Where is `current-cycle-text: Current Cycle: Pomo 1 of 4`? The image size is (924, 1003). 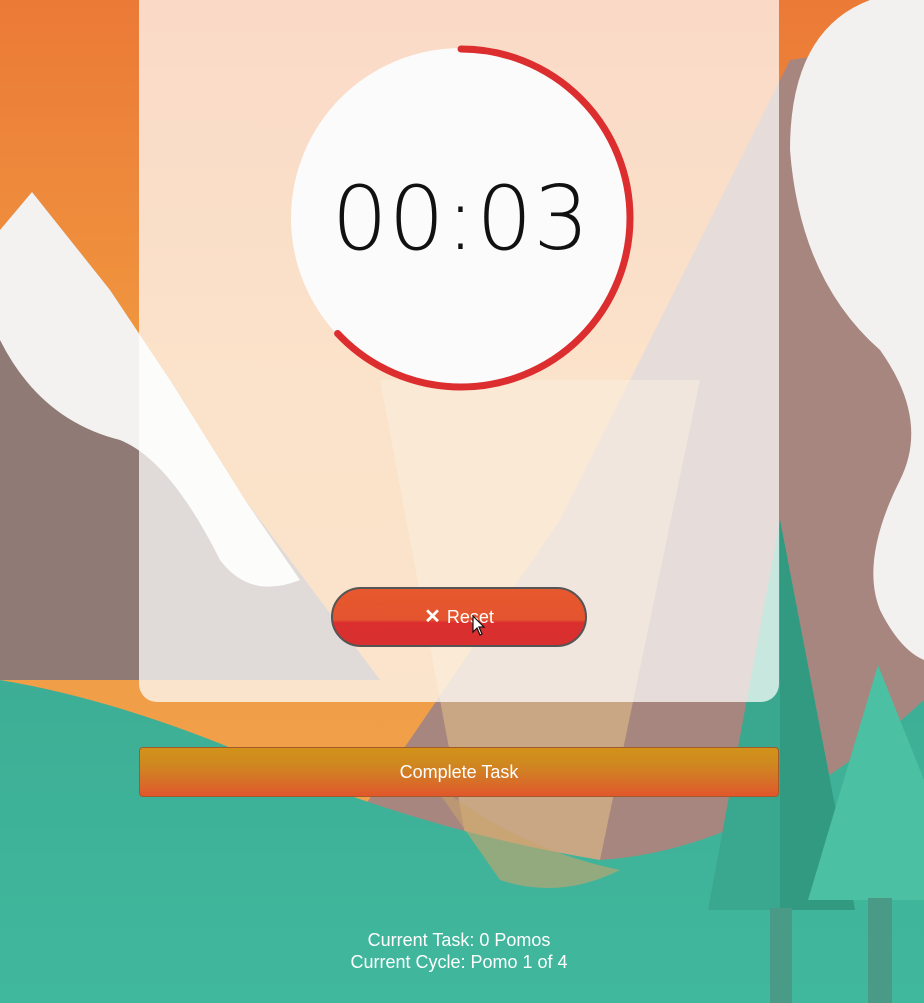
current-cycle-text: Current Cycle: Pomo 1 of 4 is located at coordinates (459, 962).